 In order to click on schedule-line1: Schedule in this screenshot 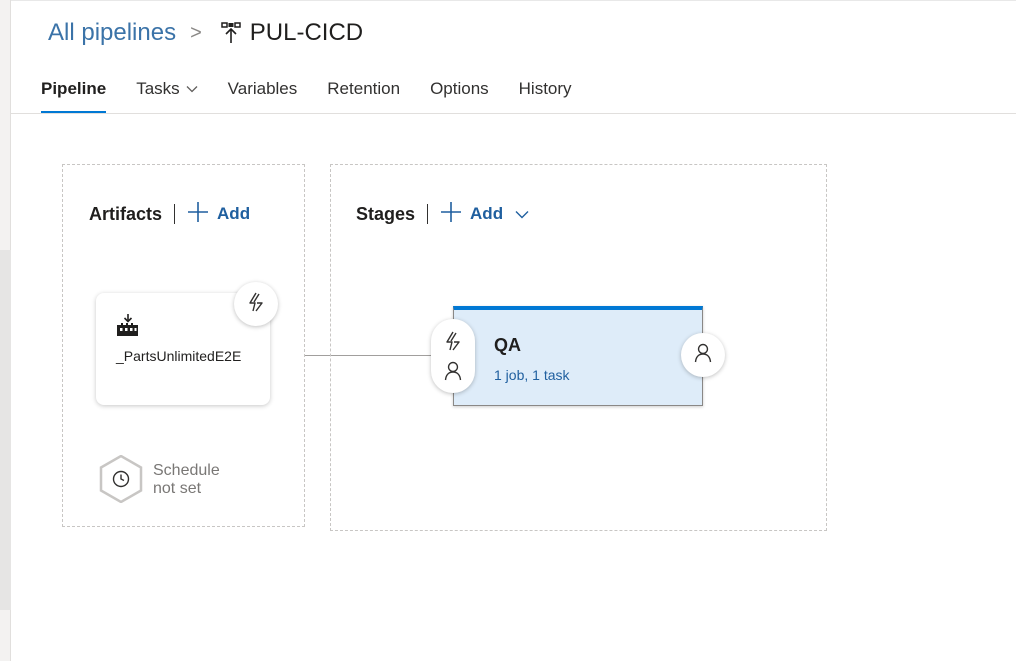, I will do `click(186, 470)`.